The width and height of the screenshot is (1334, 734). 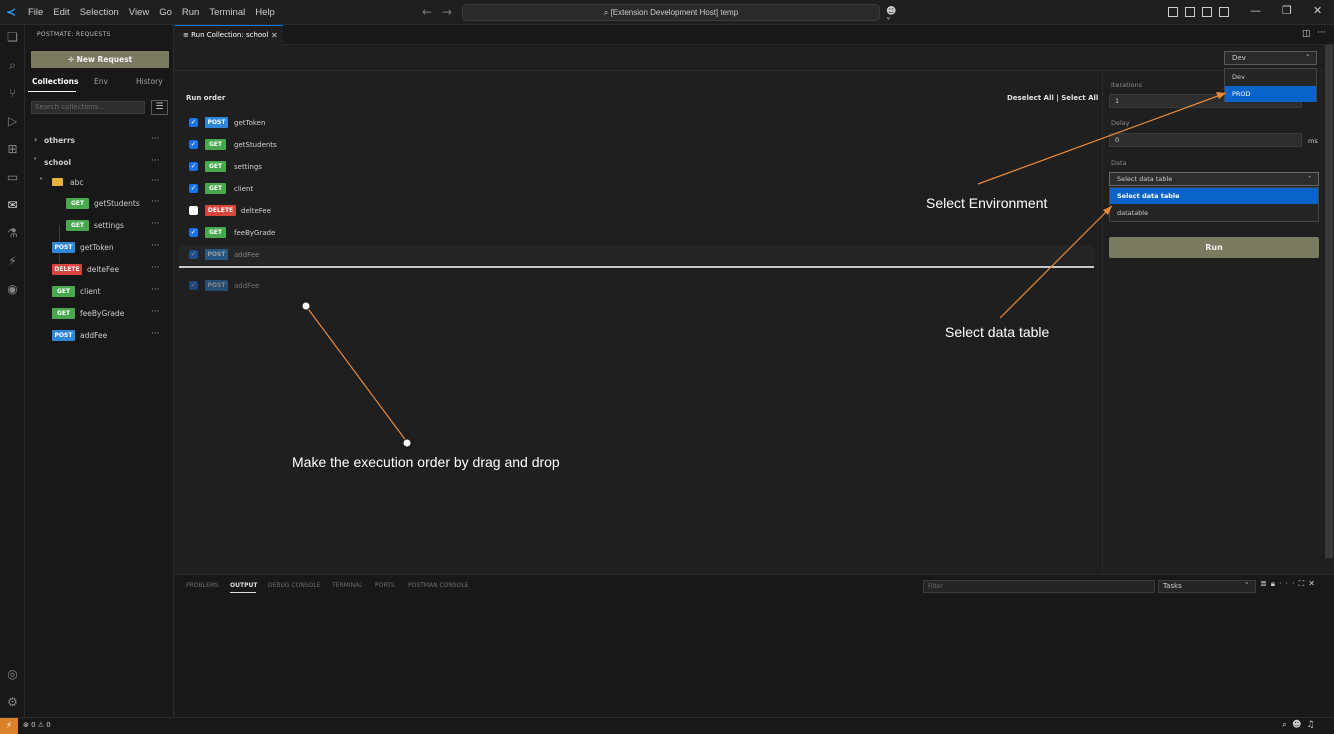 What do you see at coordinates (1265, 583) in the screenshot?
I see `clear-output-icon: ≣` at bounding box center [1265, 583].